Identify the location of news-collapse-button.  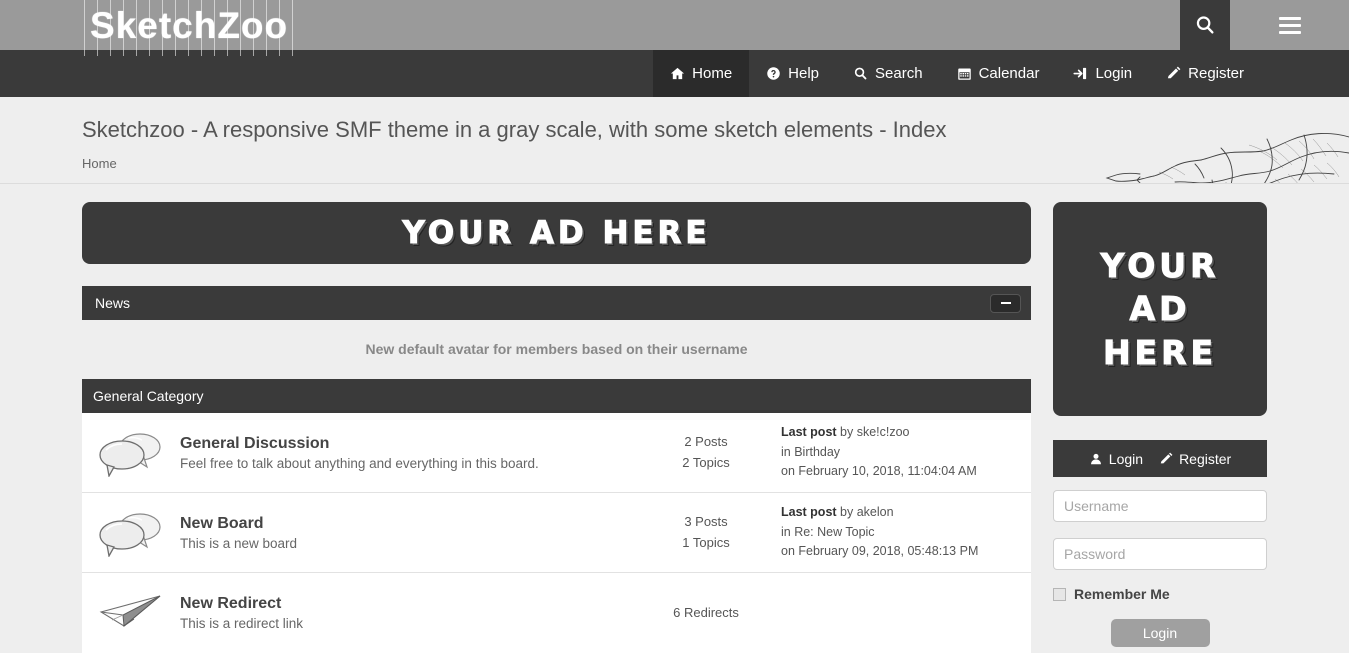
(1005, 303).